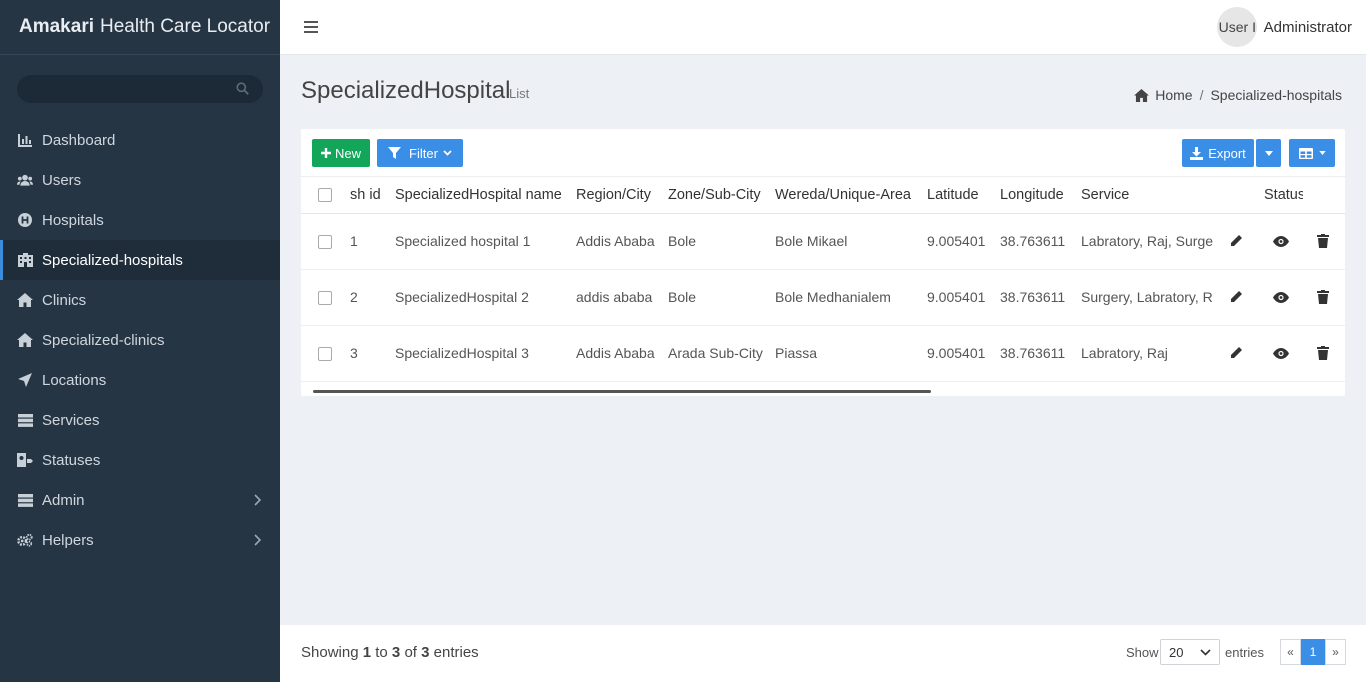  I want to click on column-header, so click(1323, 195).